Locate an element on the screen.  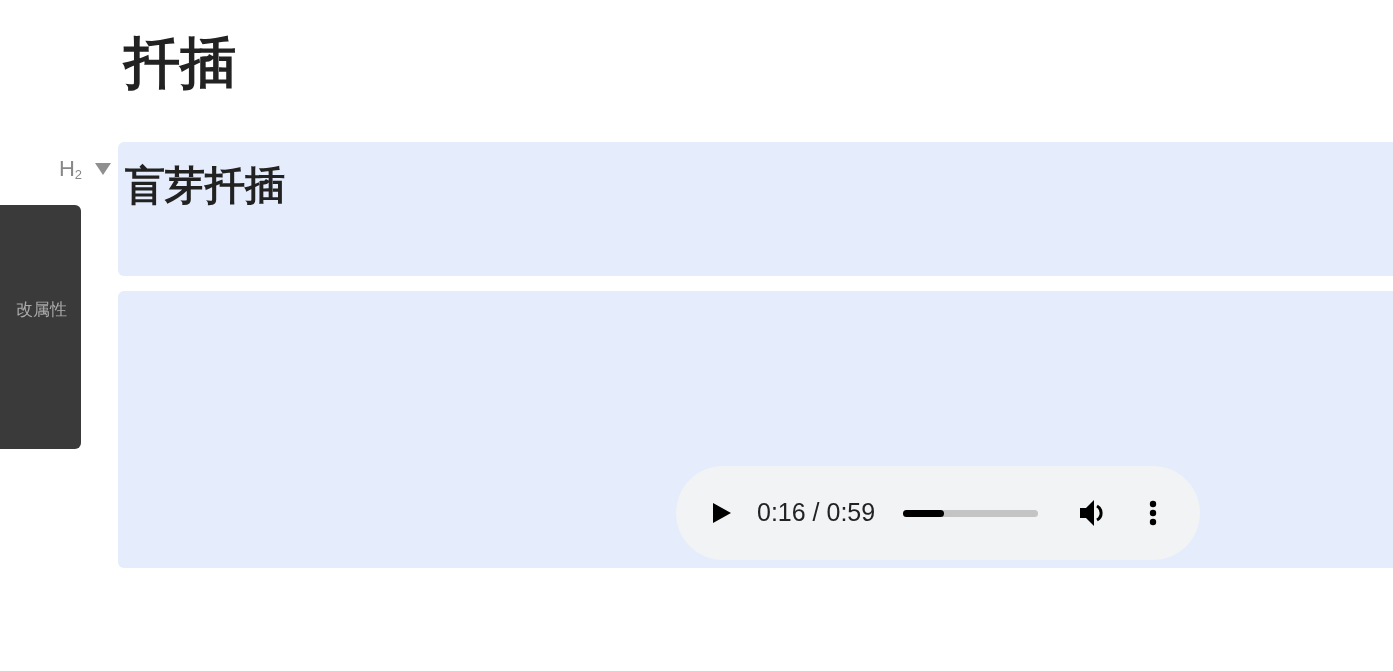
seek-slider is located at coordinates (971, 513).